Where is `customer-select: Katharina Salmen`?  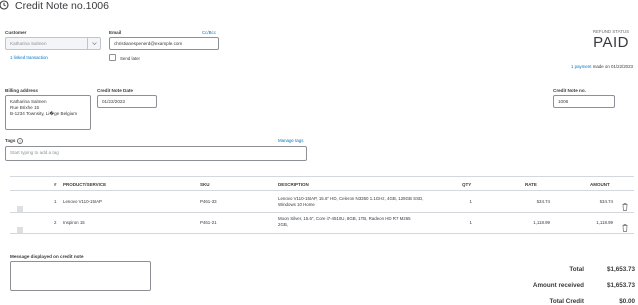 customer-select: Katharina Salmen is located at coordinates (53, 43).